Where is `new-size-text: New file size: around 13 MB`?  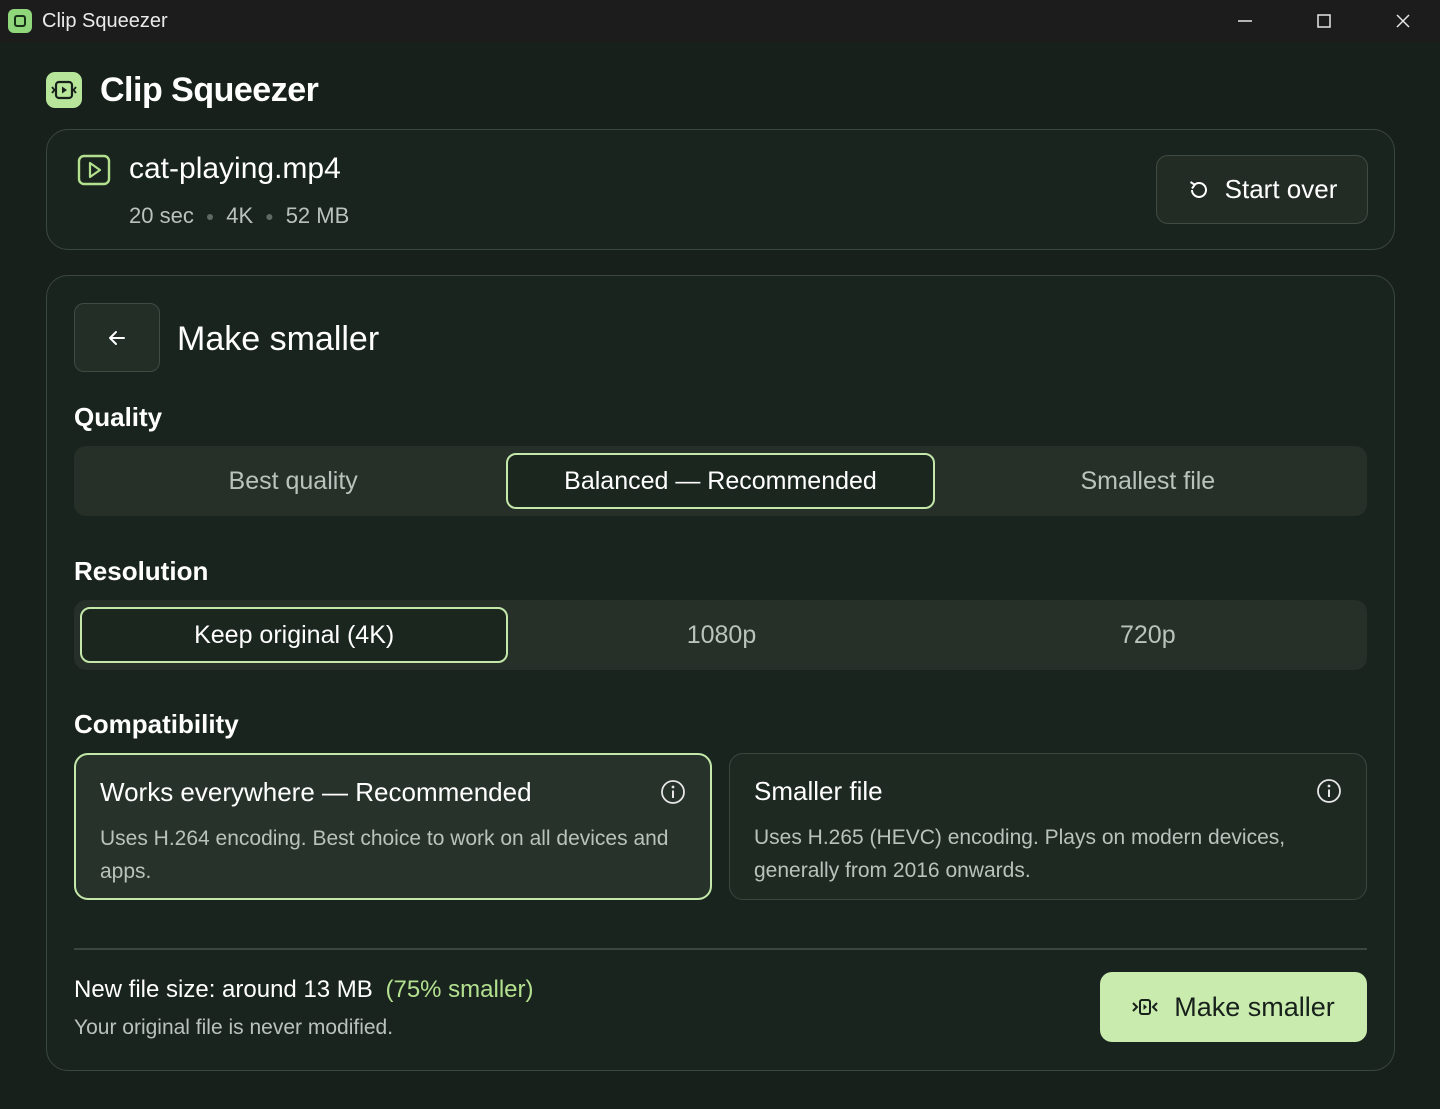 new-size-text: New file size: around 13 MB is located at coordinates (223, 989).